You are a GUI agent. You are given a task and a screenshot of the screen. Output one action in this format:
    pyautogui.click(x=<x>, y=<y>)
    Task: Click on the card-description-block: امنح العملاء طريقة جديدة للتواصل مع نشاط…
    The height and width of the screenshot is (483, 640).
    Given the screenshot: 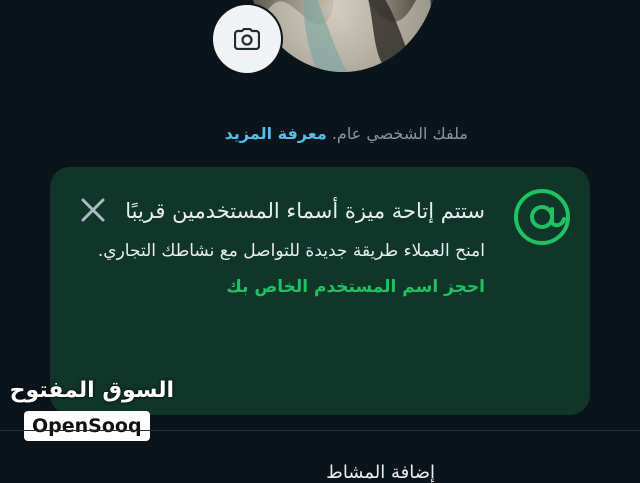 What is the action you would take?
    pyautogui.click(x=275, y=269)
    